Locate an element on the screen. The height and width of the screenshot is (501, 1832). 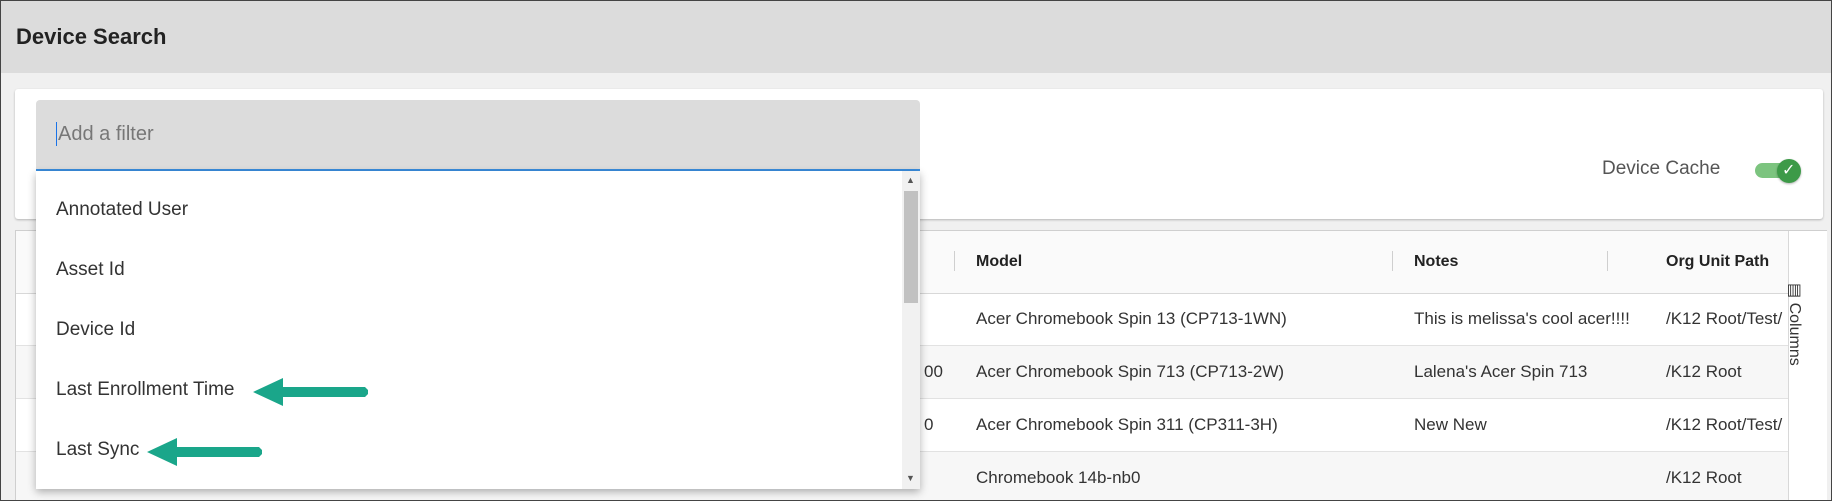
scrollbar-thumb is located at coordinates (911, 247).